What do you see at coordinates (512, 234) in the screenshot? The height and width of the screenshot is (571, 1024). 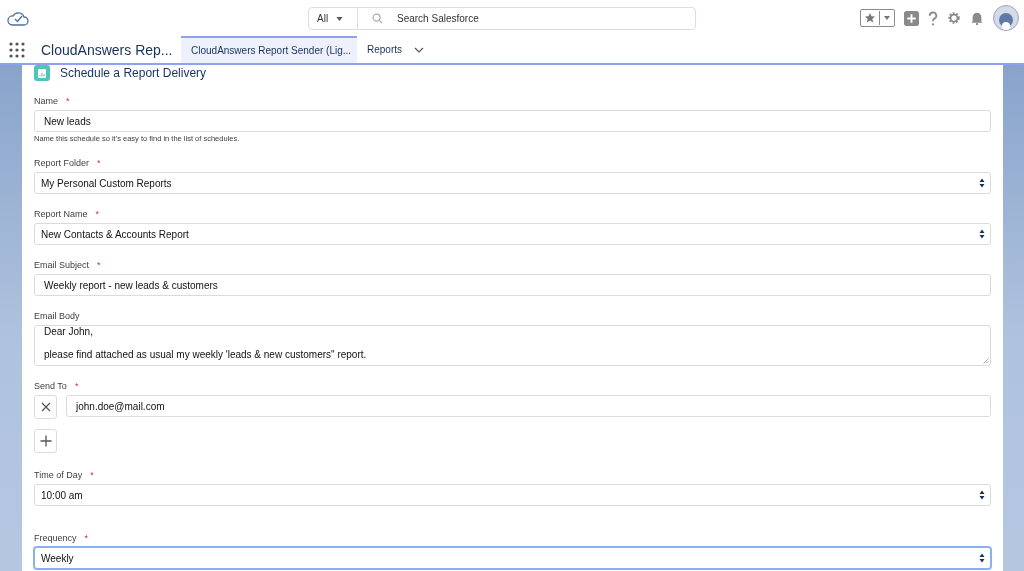 I see `select-field: New Contacts & Accounts Report` at bounding box center [512, 234].